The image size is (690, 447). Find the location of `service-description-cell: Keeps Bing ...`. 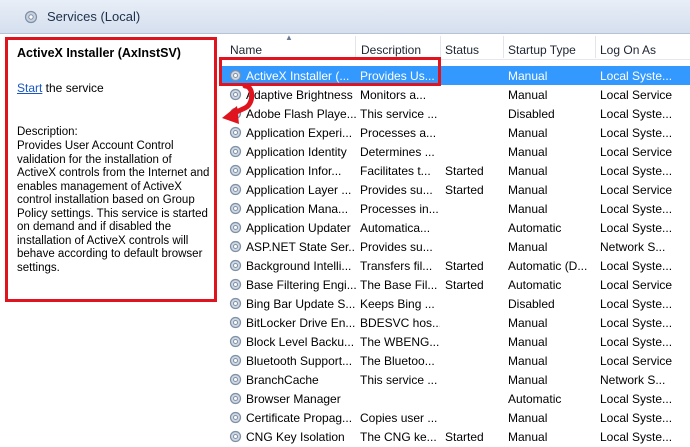

service-description-cell: Keeps Bing ... is located at coordinates (397, 304).